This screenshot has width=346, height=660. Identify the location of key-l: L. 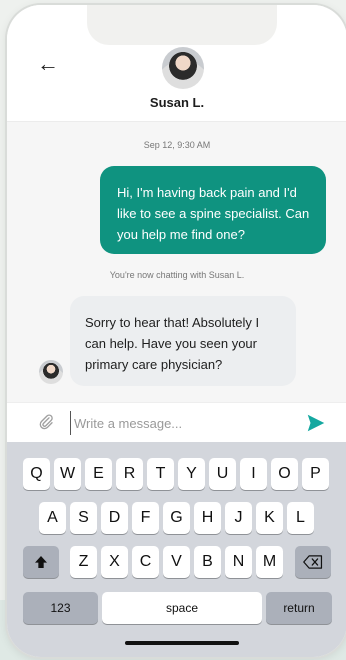
(300, 518).